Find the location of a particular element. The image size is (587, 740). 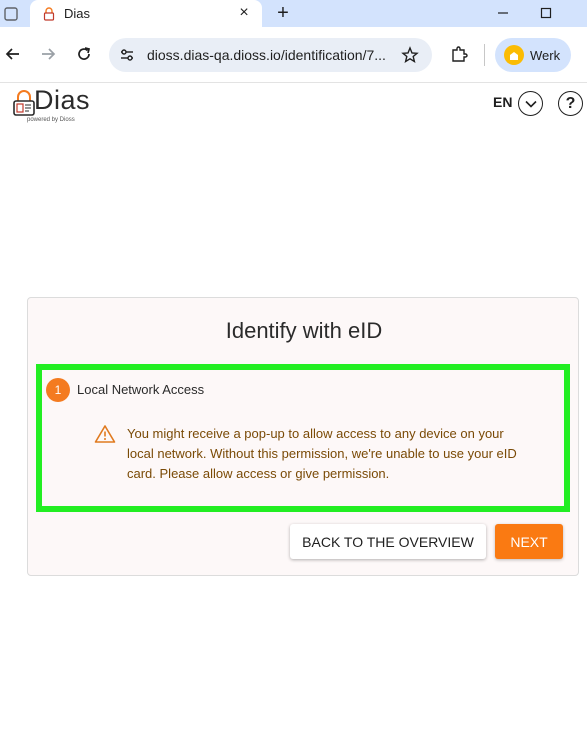

profile-label: Werk is located at coordinates (545, 55).